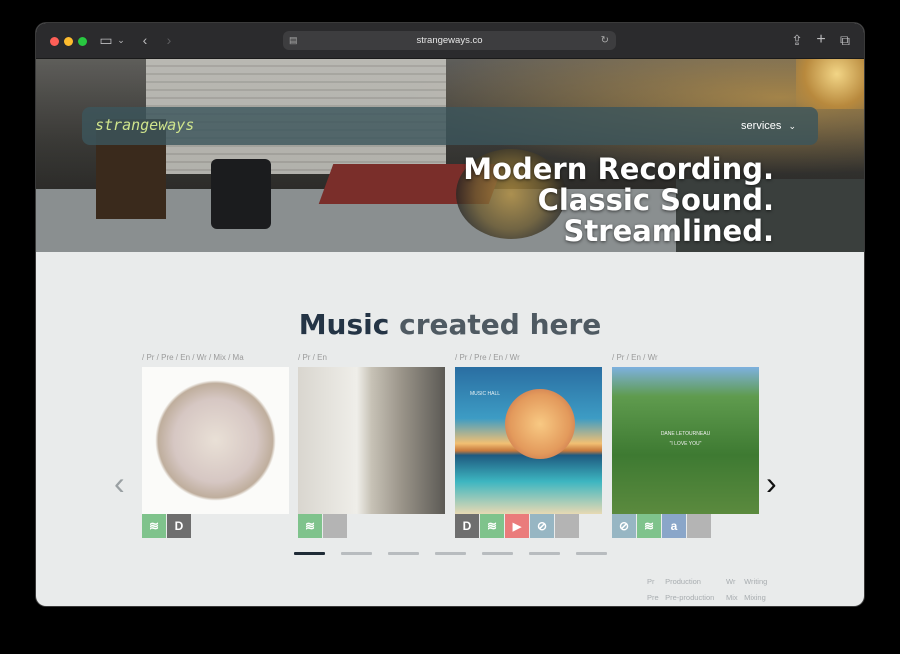 The height and width of the screenshot is (654, 900). What do you see at coordinates (761, 126) in the screenshot?
I see `services-label: services` at bounding box center [761, 126].